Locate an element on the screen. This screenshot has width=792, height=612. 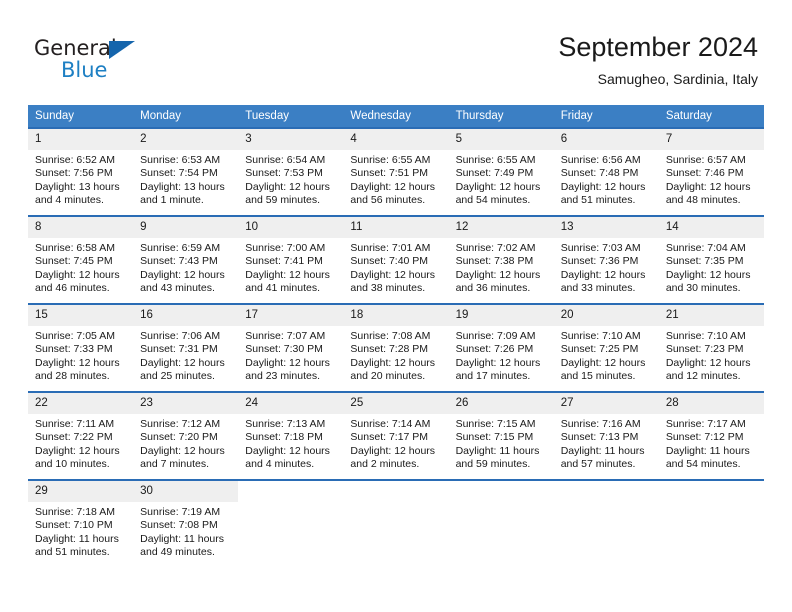
sunset-text: Sunset: 7:25 PM is located at coordinates (599, 349).